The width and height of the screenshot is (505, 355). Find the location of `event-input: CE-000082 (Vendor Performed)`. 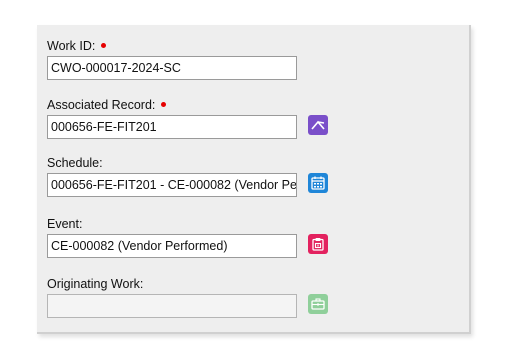

event-input: CE-000082 (Vendor Performed) is located at coordinates (172, 246).